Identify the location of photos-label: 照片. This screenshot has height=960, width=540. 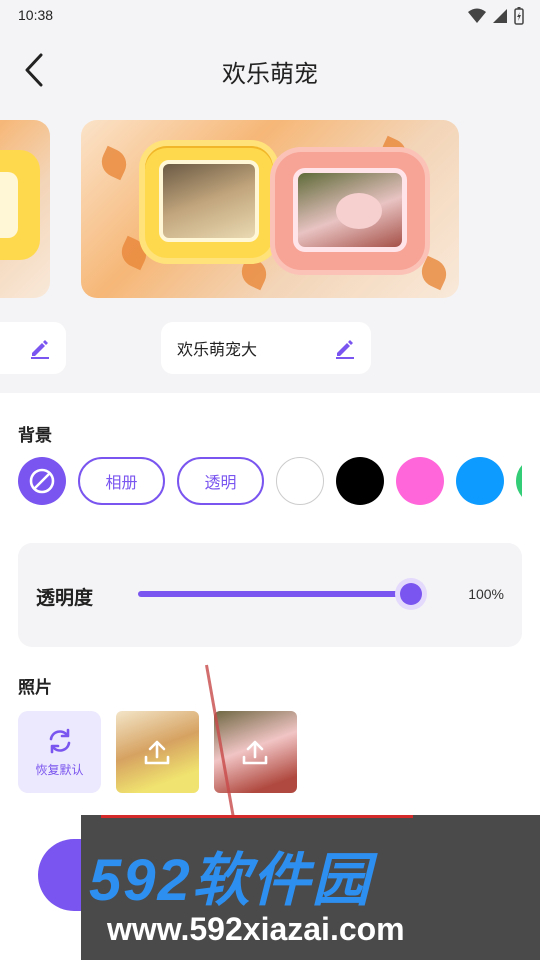
(35, 688).